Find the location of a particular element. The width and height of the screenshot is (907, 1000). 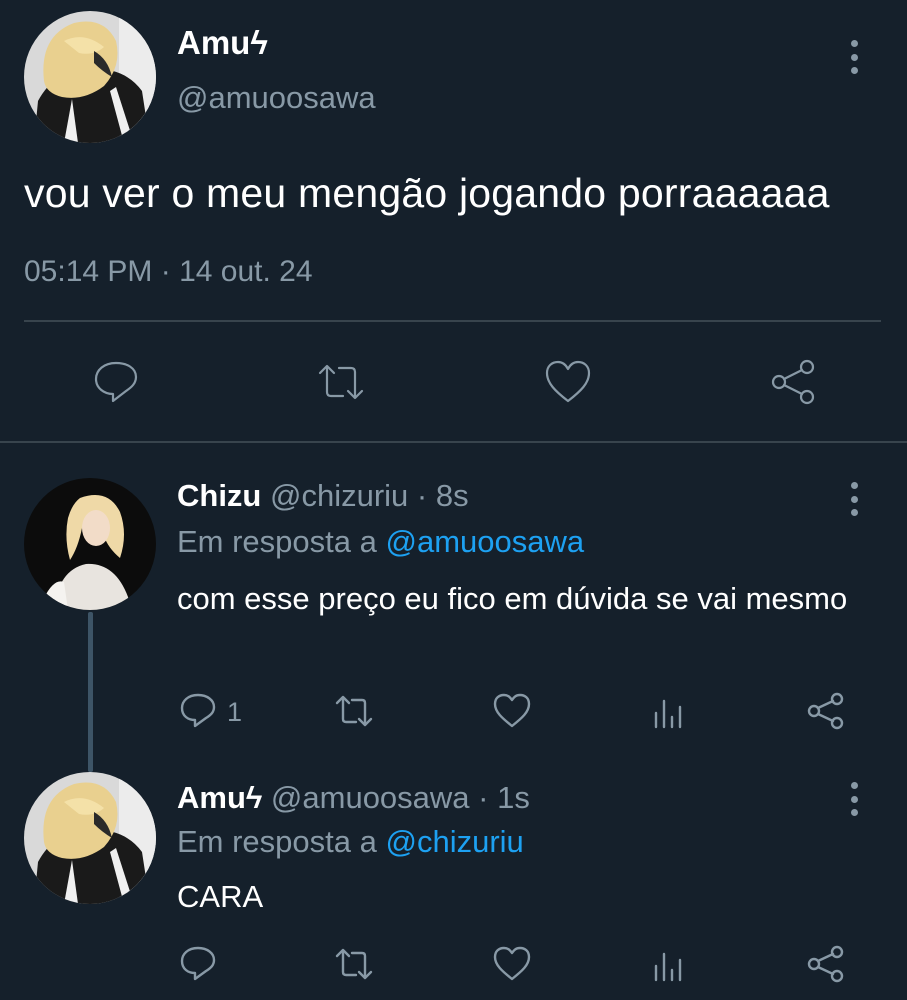

reply-header: Chizu @chizuriu · 8s is located at coordinates (323, 496).